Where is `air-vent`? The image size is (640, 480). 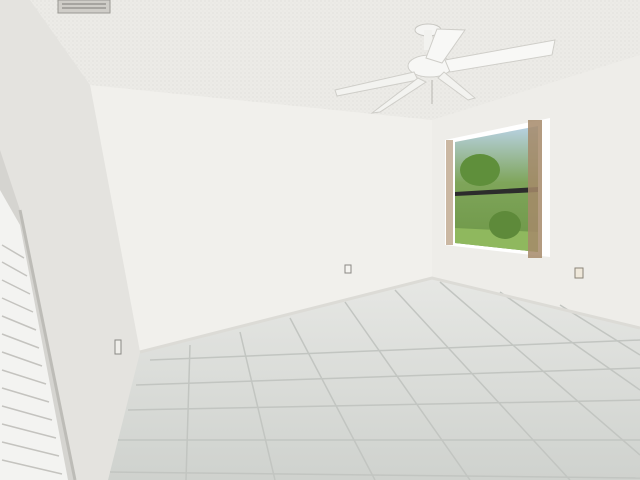
air-vent is located at coordinates (84, 7).